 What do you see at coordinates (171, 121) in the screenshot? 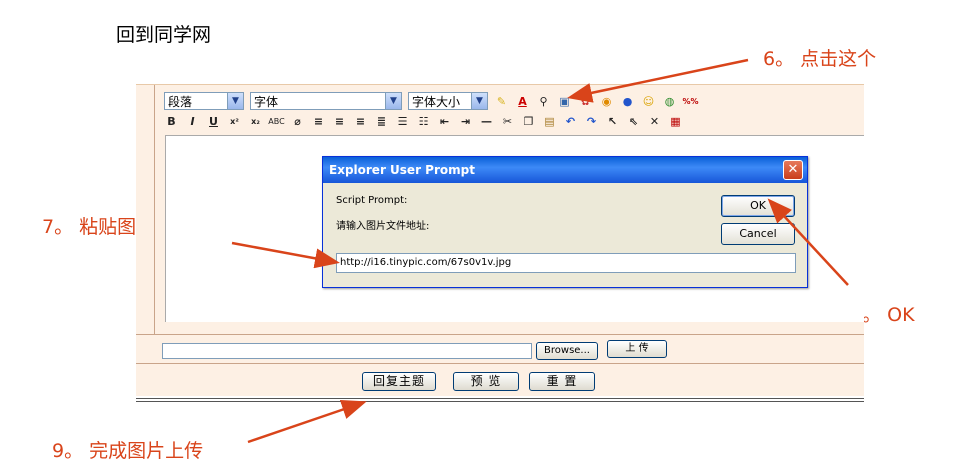
I see `bold-icon: B` at bounding box center [171, 121].